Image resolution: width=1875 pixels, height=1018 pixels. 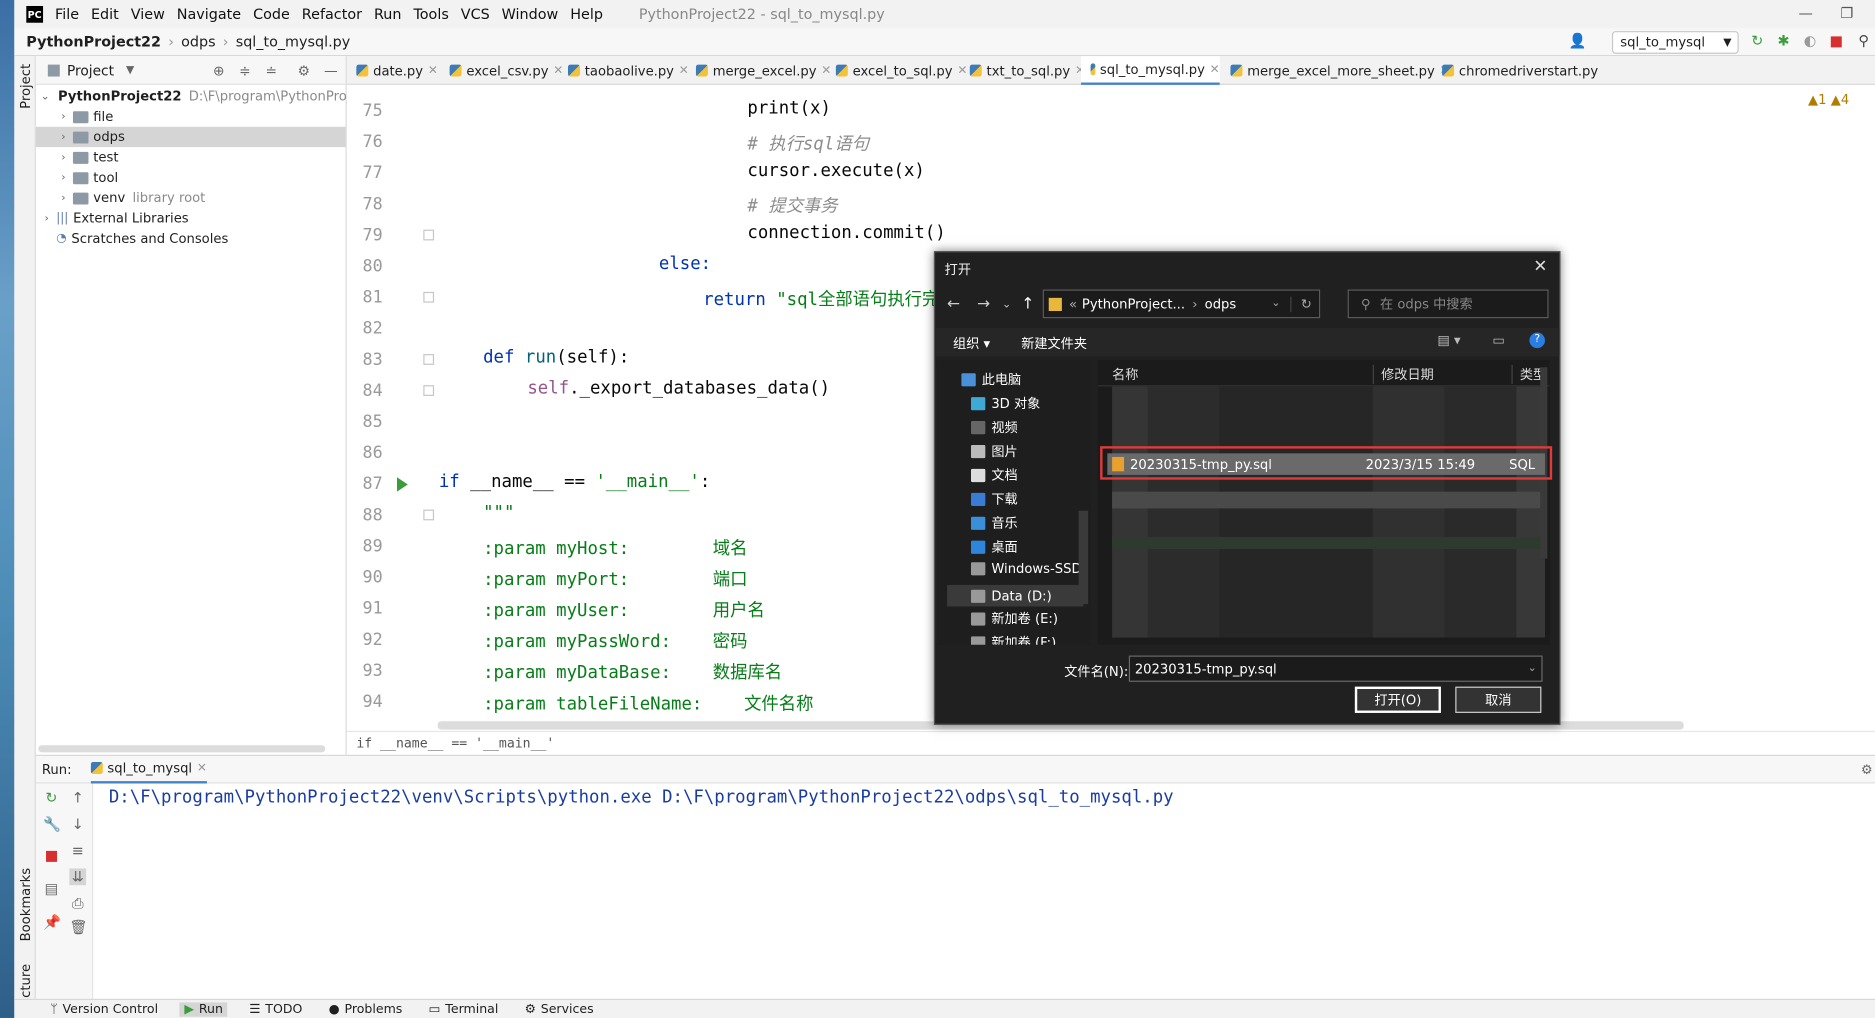 I want to click on layout-icon: ▤, so click(x=51, y=888).